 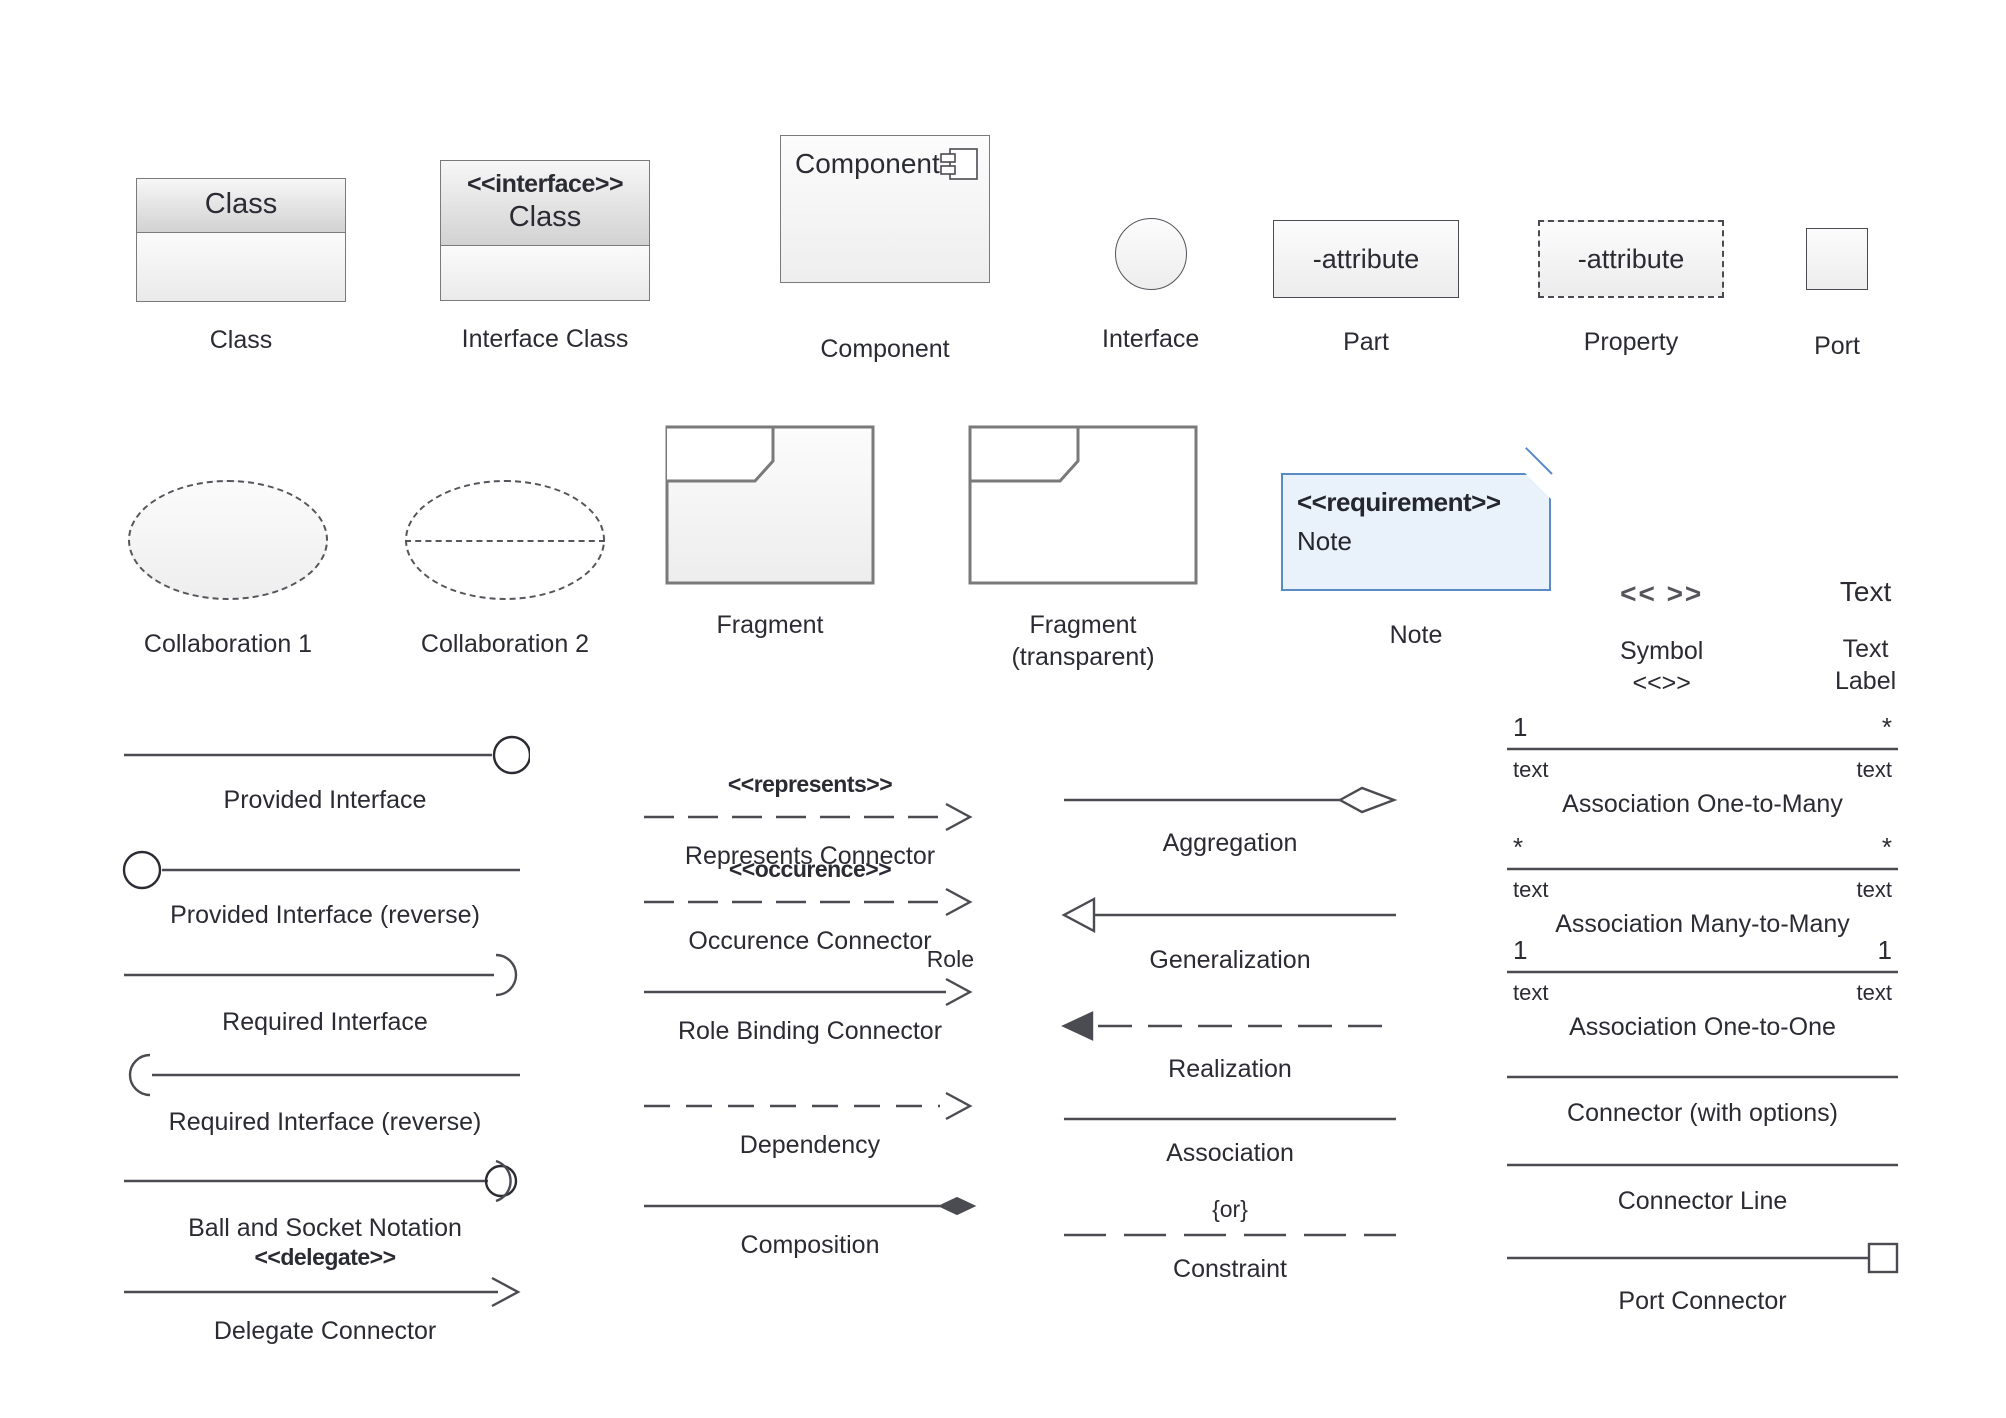 I want to click on shape-symbol: << >> Symbol <<>>, so click(x=1661, y=638).